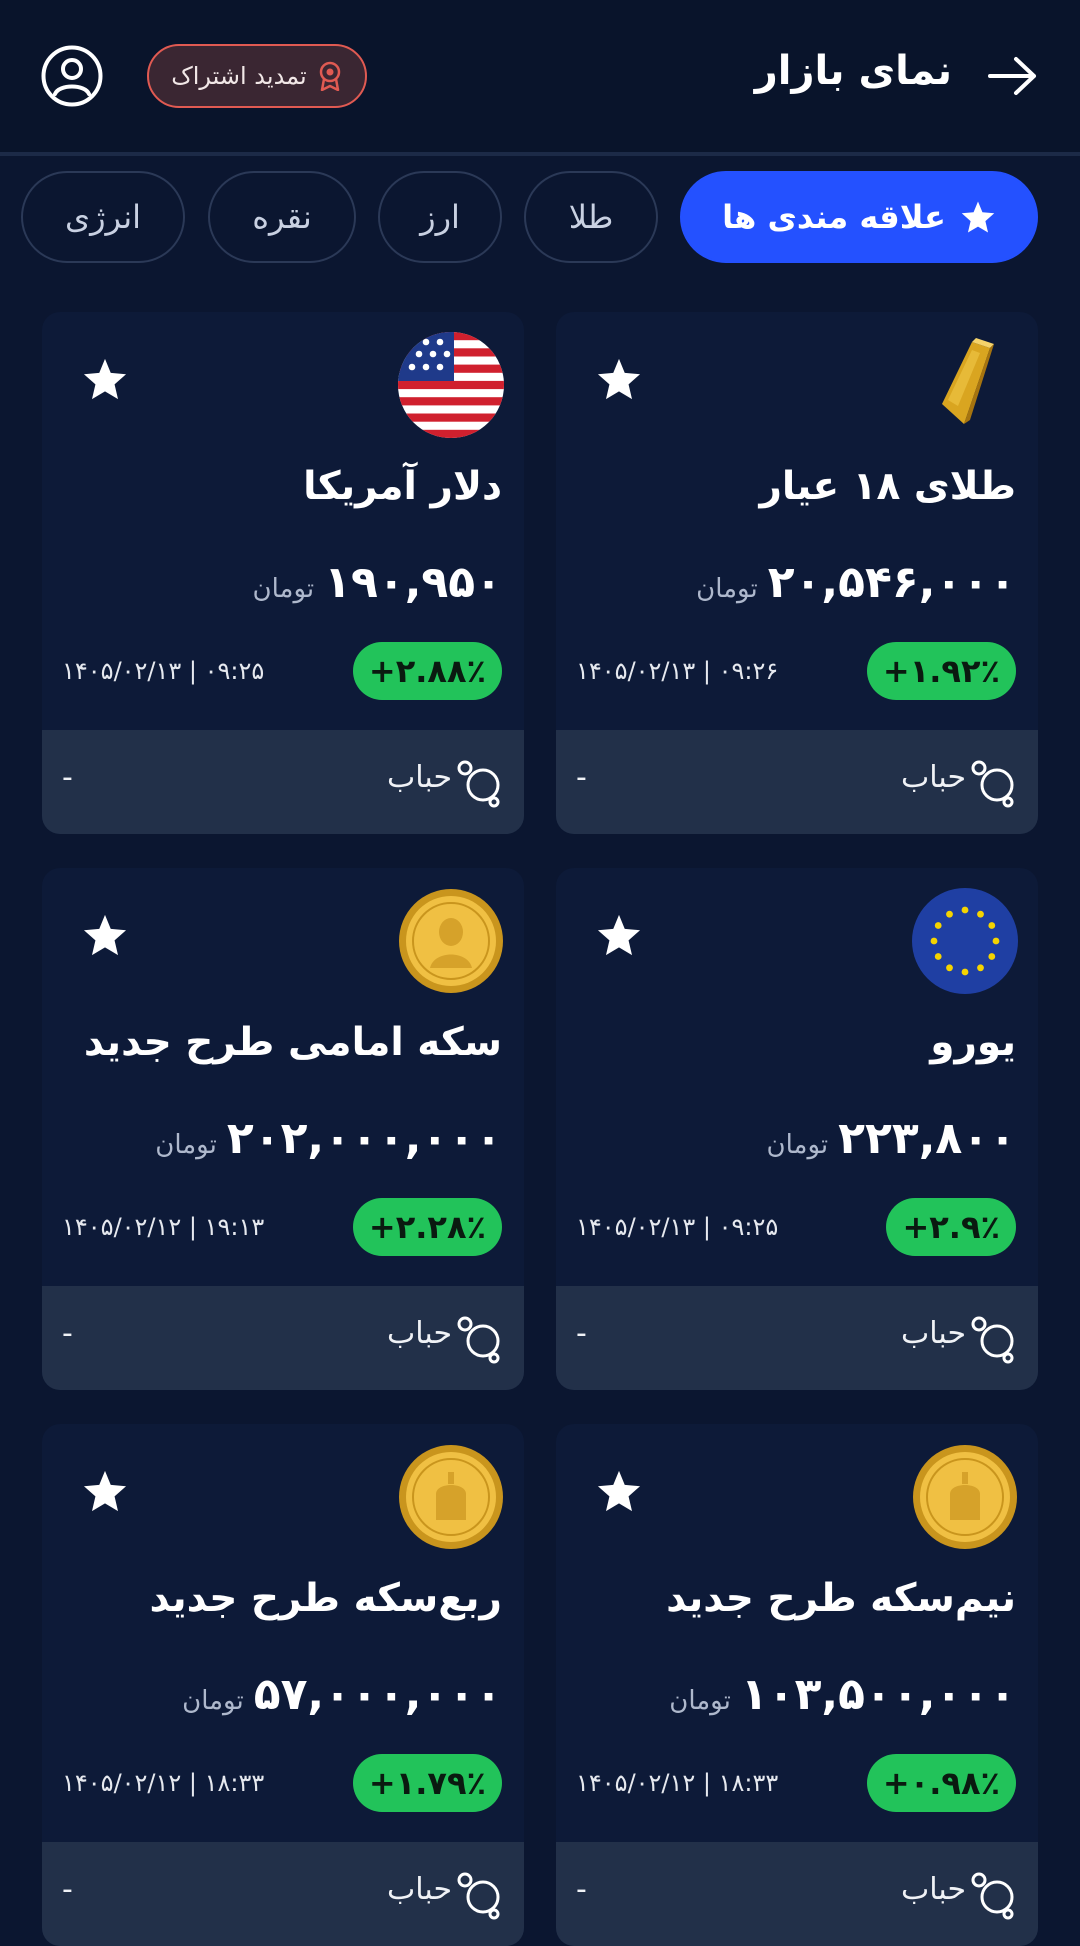 The width and height of the screenshot is (1080, 1946). Describe the element at coordinates (326, 1598) in the screenshot. I see `asset-name: ربع‌سکه طرح جدید` at that location.